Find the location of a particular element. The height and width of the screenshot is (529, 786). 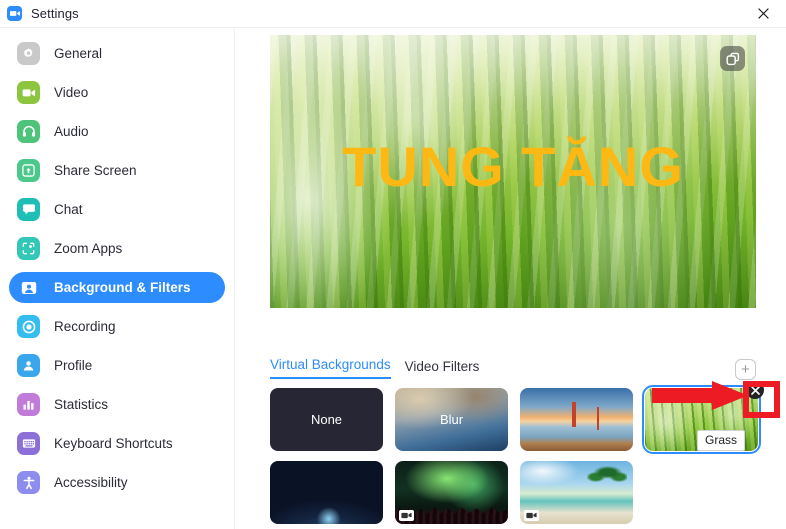

background-thumbnail: None is located at coordinates (326, 419).